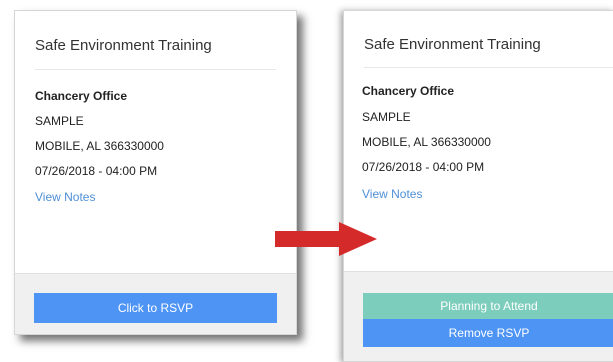  Describe the element at coordinates (488, 333) in the screenshot. I see `remove-rsvp-button: Remove RSVP` at that location.